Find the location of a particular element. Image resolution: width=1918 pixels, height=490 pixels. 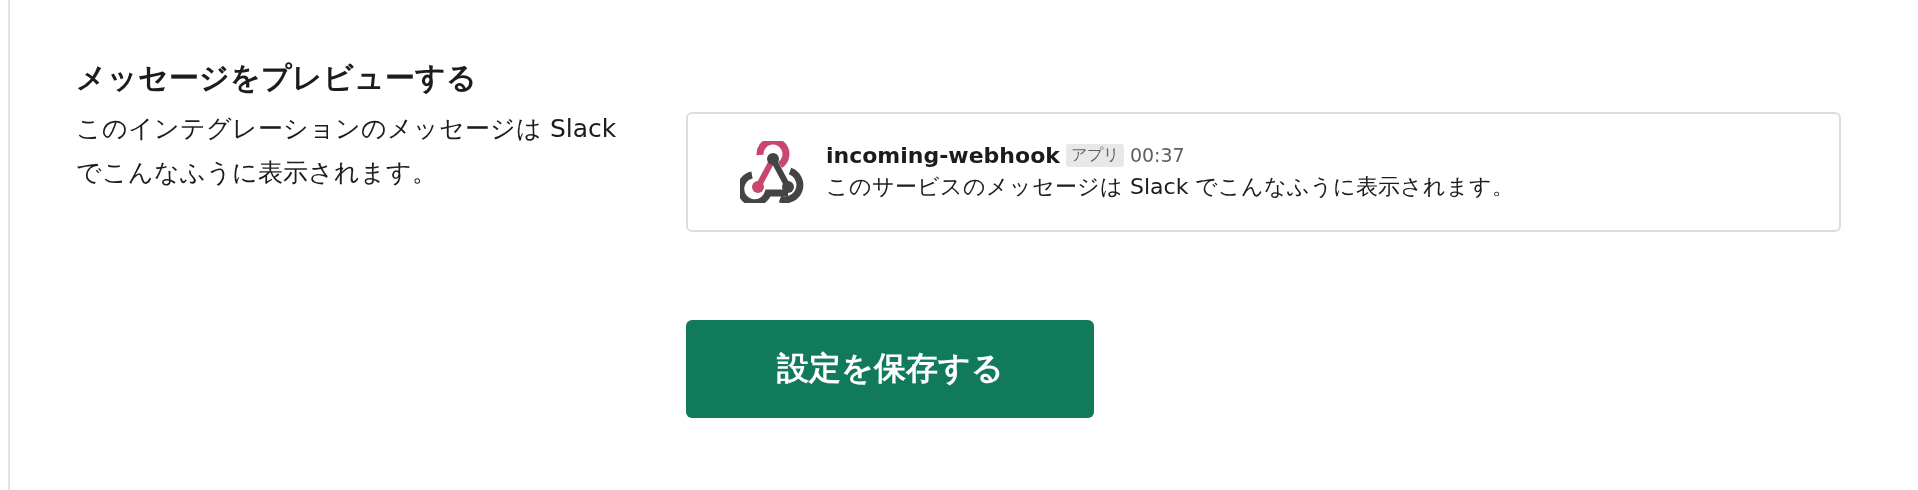

section-title: メッセージをプレビューする is located at coordinates (277, 78).